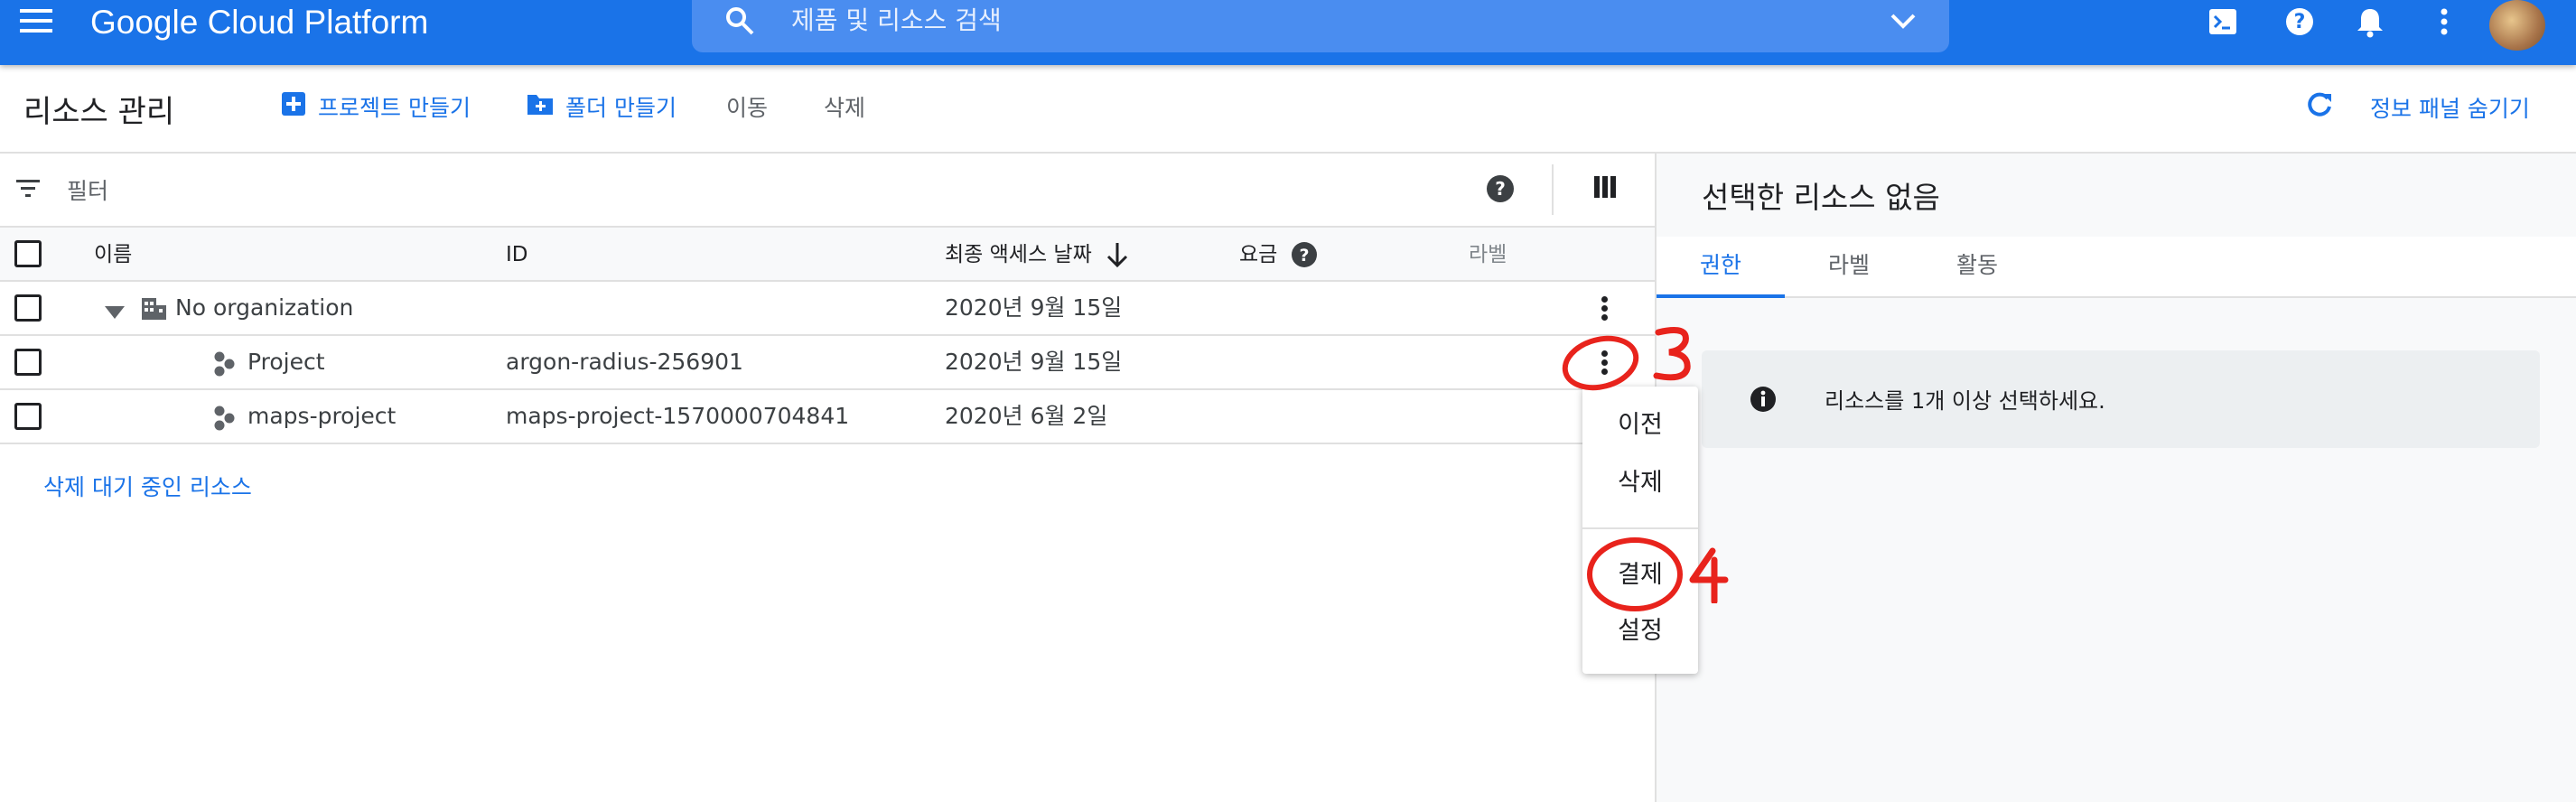  I want to click on table-header: 이름 ID 최종 액세스 날짜 요금 ? 라벨, so click(827, 255).